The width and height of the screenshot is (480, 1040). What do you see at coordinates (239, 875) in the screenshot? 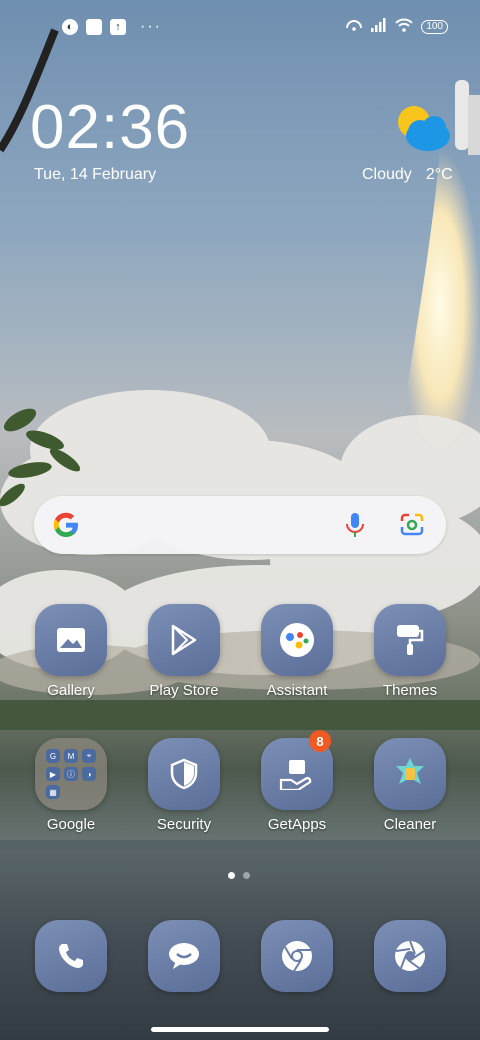
I see `page-indicator` at bounding box center [239, 875].